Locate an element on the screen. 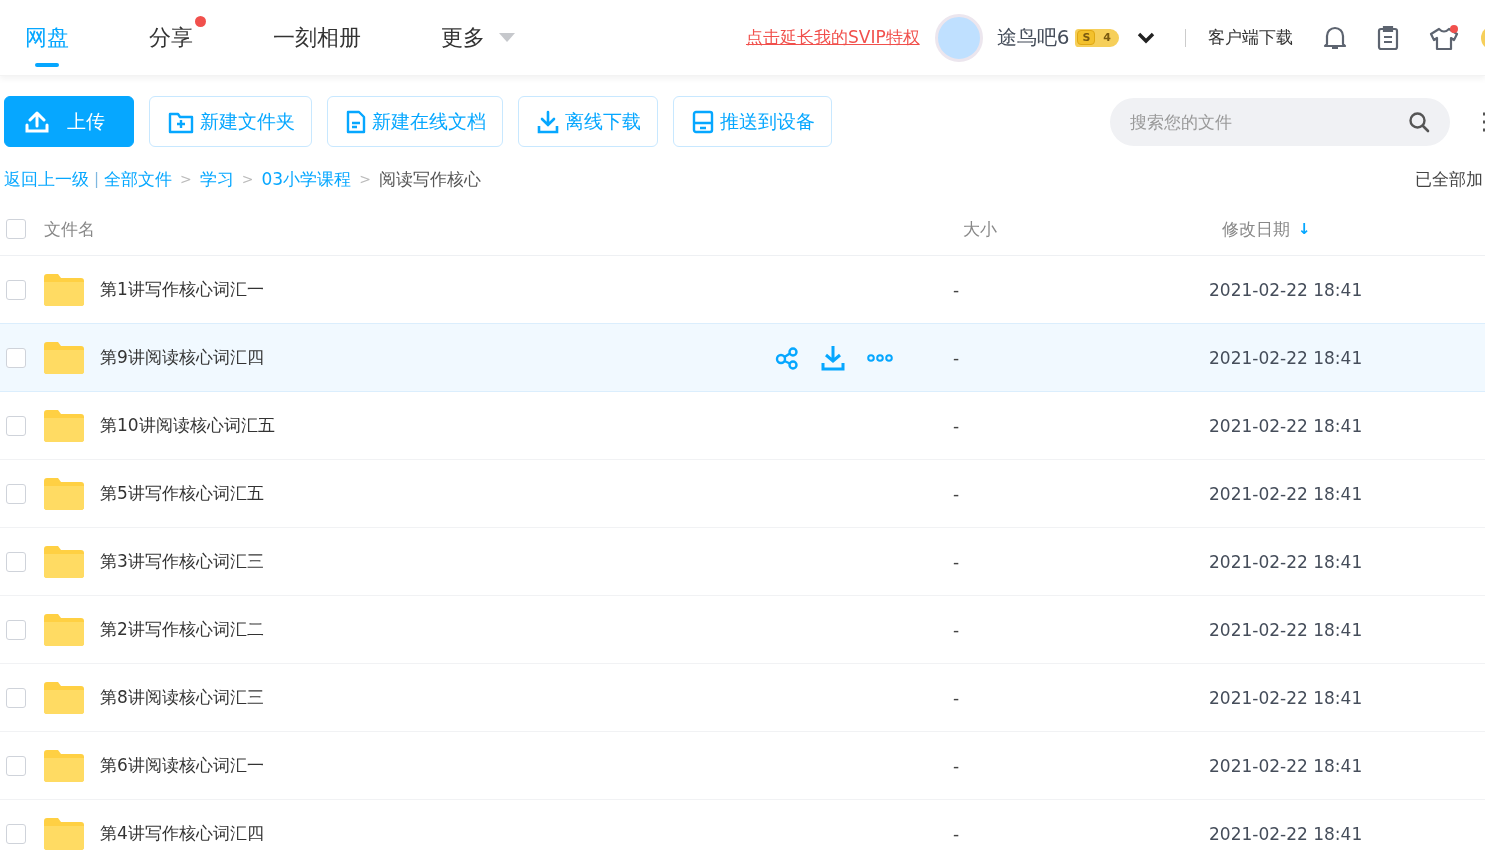 The width and height of the screenshot is (1485, 850). file-row: 第6讲阅读核心词汇一 - 2021-02-22 18:41 is located at coordinates (742, 766).